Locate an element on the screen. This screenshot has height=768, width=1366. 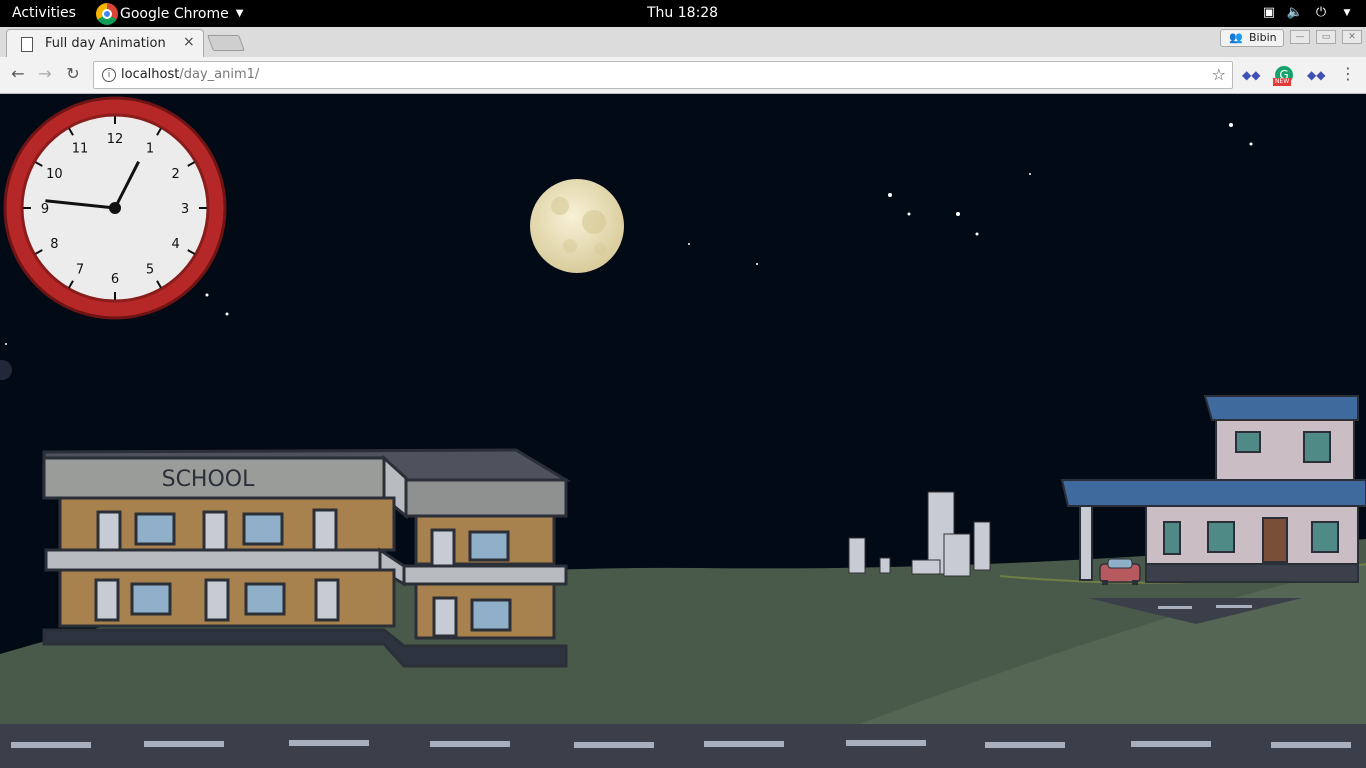
bookmark-star-icon: ☆ is located at coordinates (1219, 74).